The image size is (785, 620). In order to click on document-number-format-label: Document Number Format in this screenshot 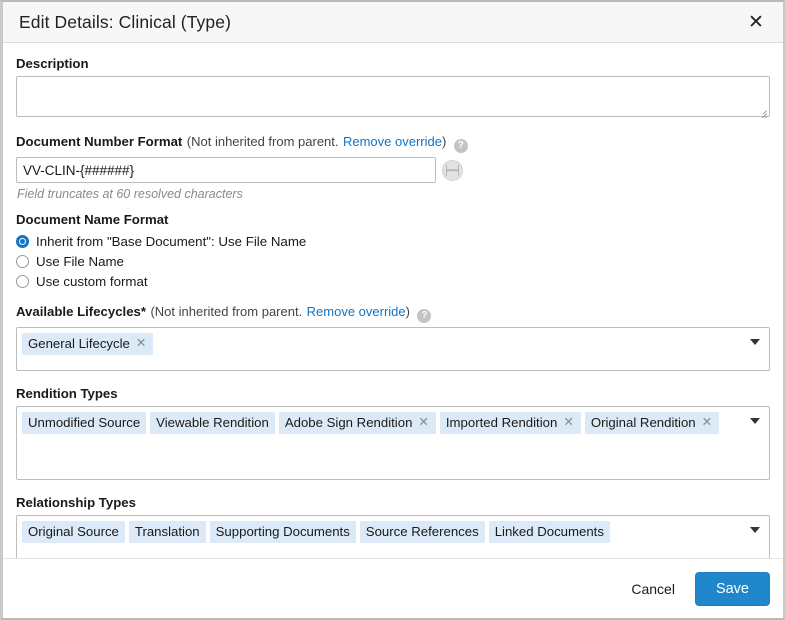, I will do `click(99, 141)`.